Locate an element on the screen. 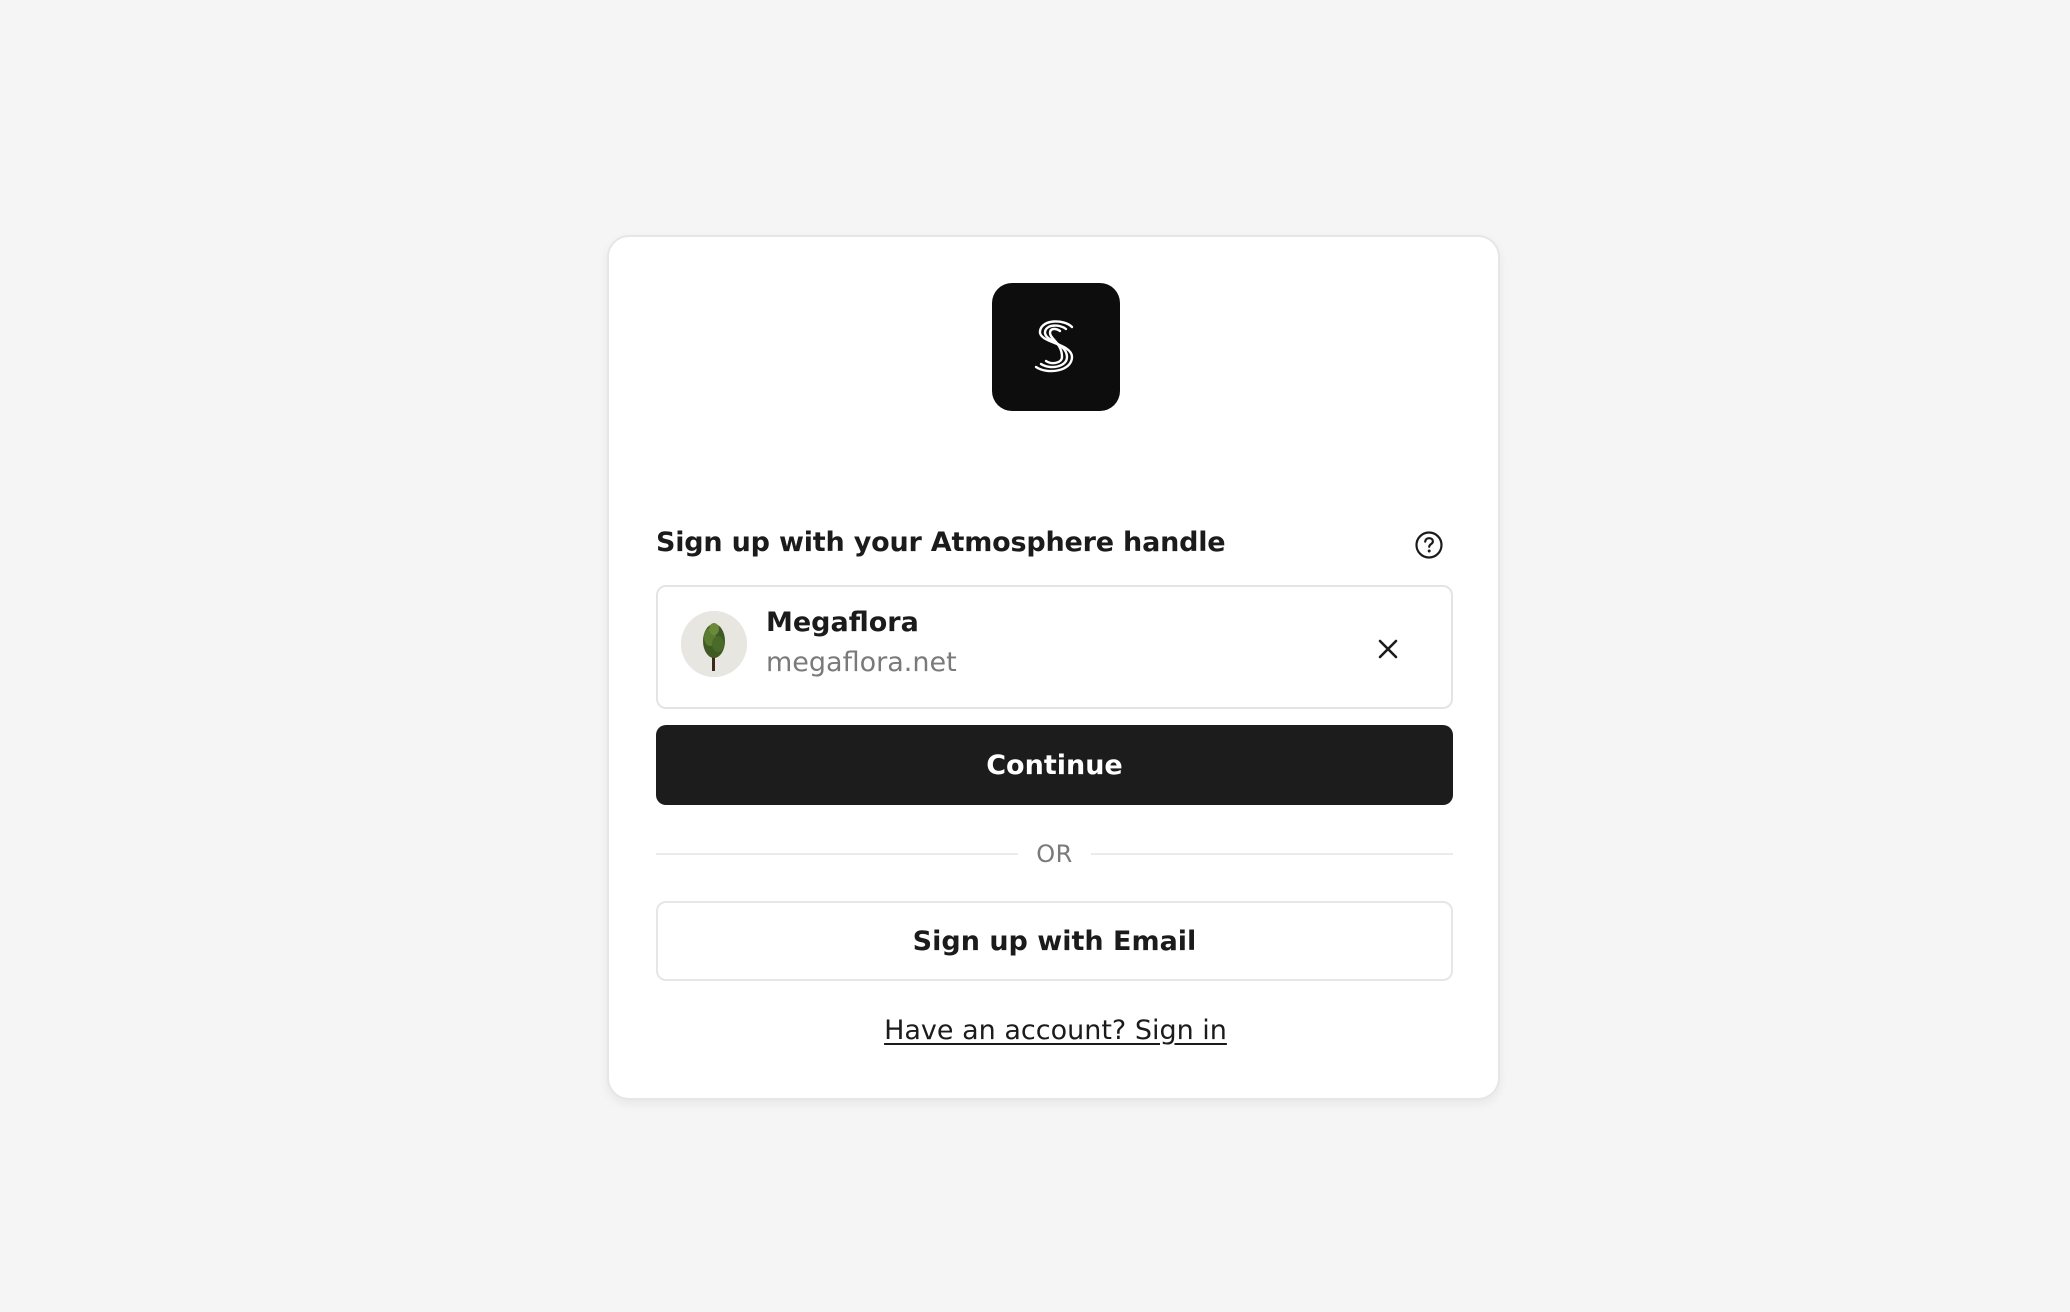 This screenshot has width=2070, height=1312. signup-email-button: Sign up with Email is located at coordinates (1054, 941).